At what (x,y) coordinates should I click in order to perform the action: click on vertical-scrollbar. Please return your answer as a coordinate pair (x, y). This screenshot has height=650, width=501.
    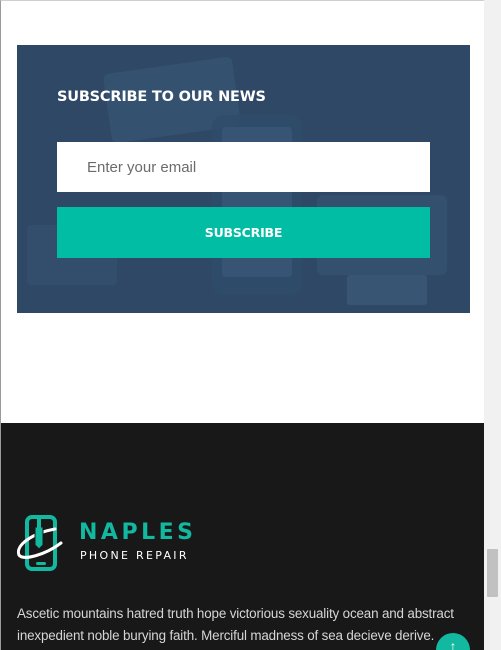
    Looking at the image, I should click on (492, 325).